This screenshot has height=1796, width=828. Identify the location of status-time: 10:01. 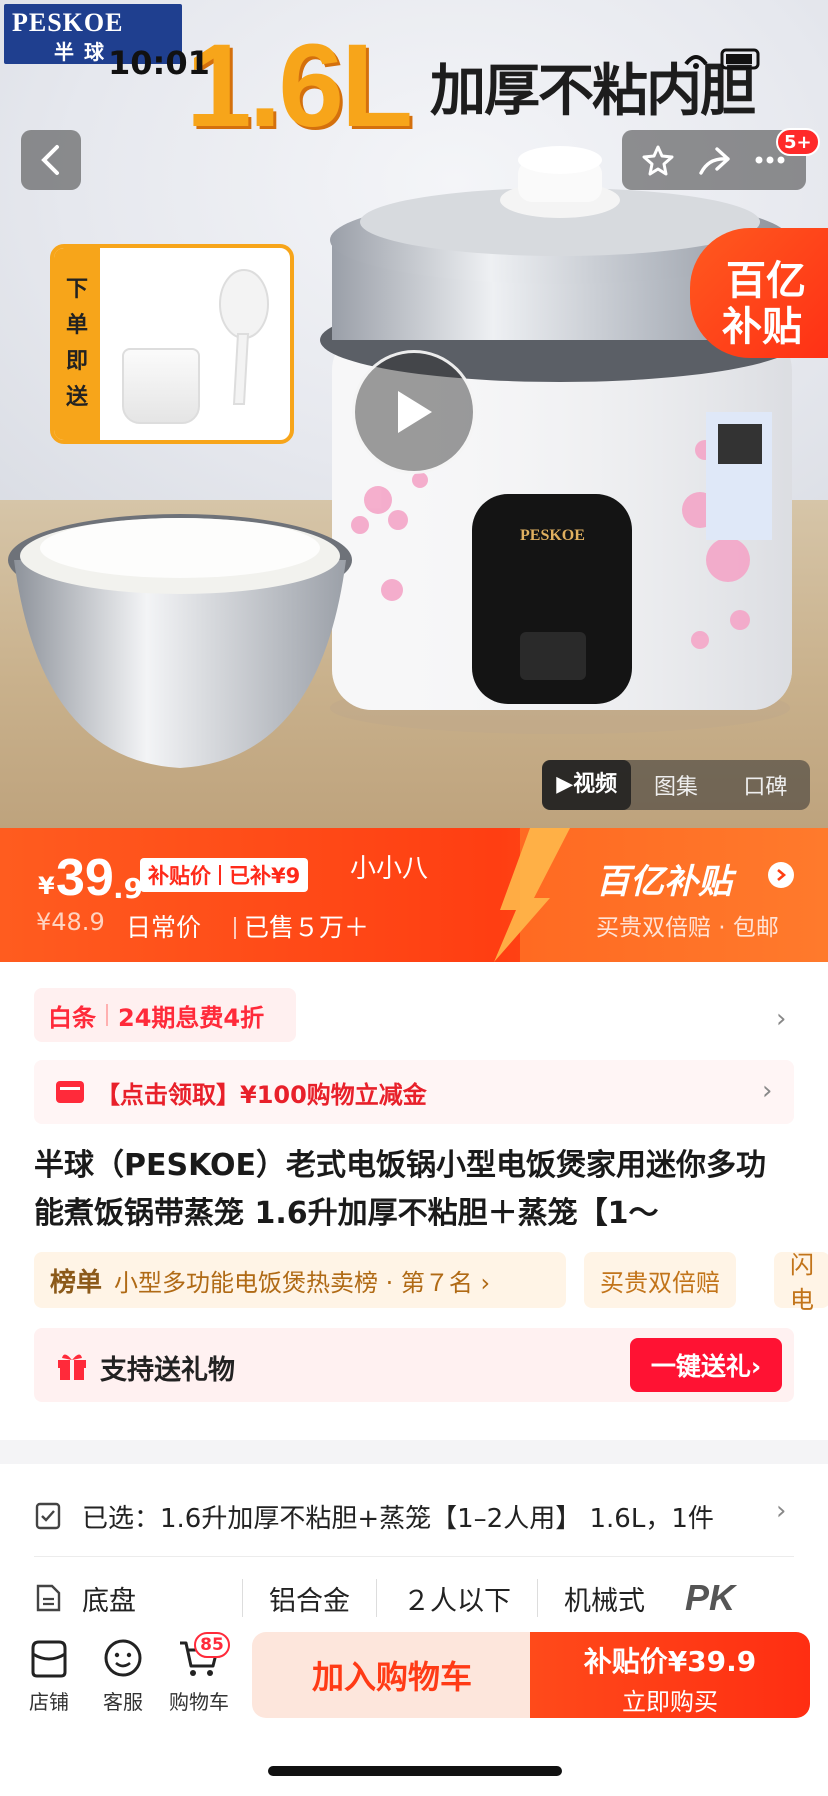
(159, 63).